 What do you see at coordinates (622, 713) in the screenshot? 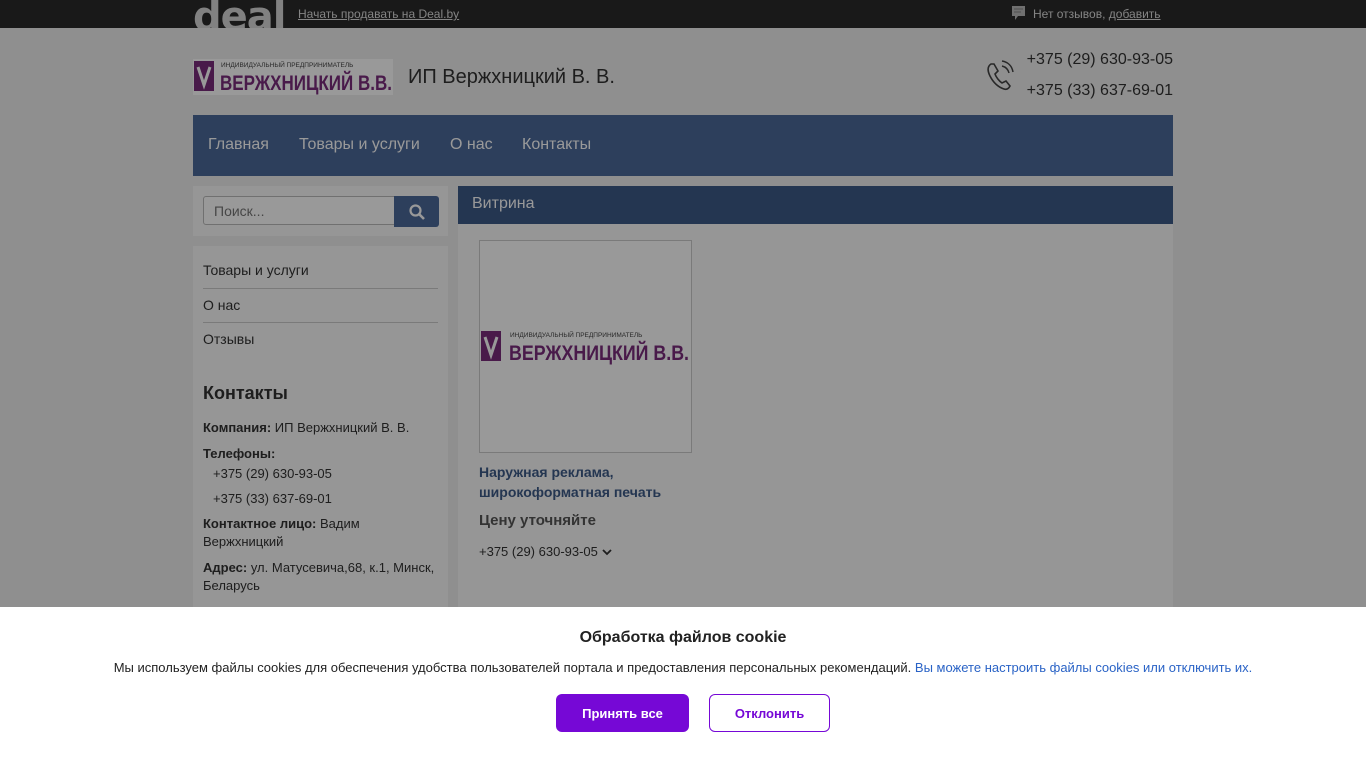
I see `accept-all-button: Принять все` at bounding box center [622, 713].